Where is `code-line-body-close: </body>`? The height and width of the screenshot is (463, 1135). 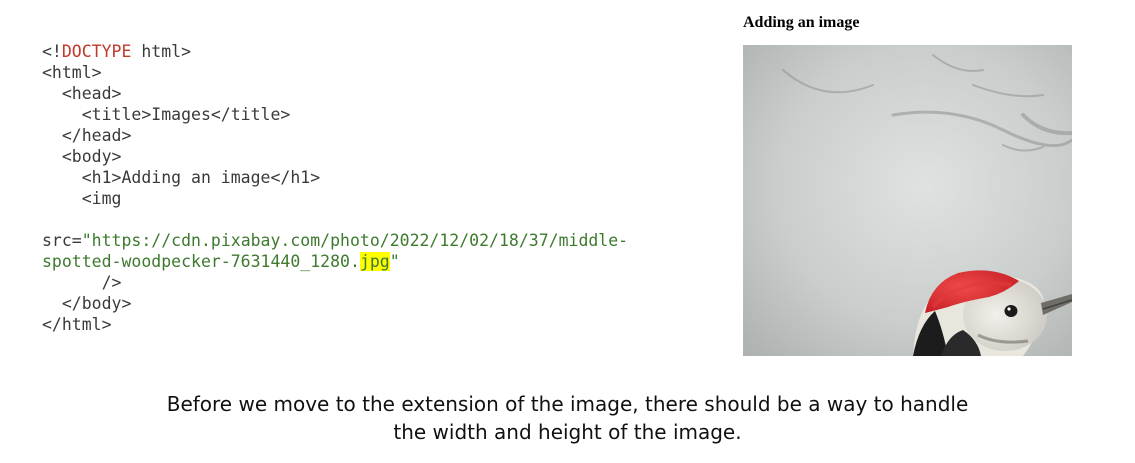
code-line-body-close: </body> is located at coordinates (87, 303).